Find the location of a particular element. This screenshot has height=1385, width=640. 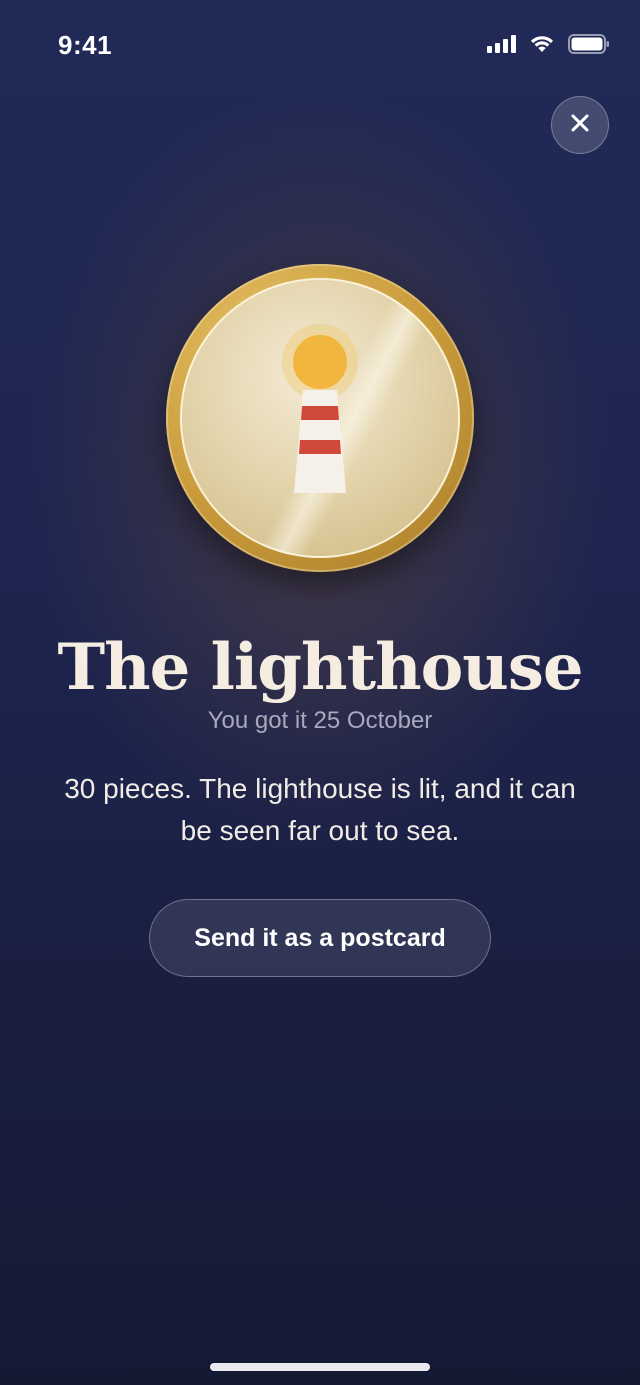

close-button is located at coordinates (580, 125).